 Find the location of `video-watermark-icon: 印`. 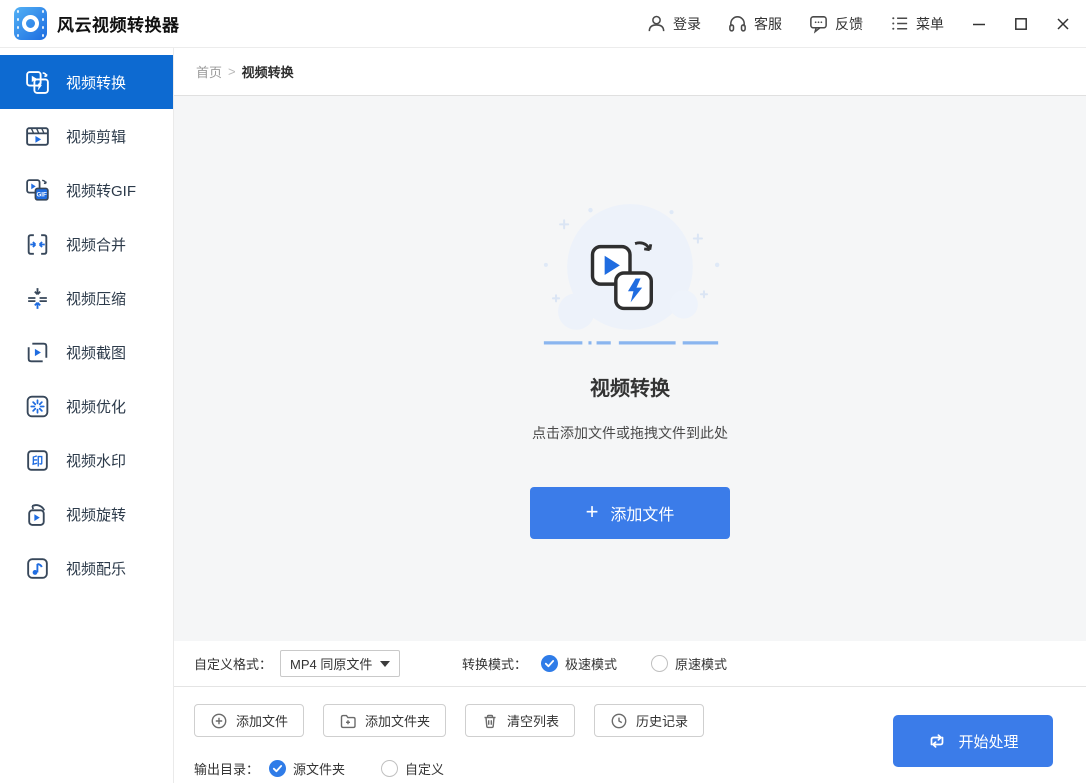

video-watermark-icon: 印 is located at coordinates (37, 460).